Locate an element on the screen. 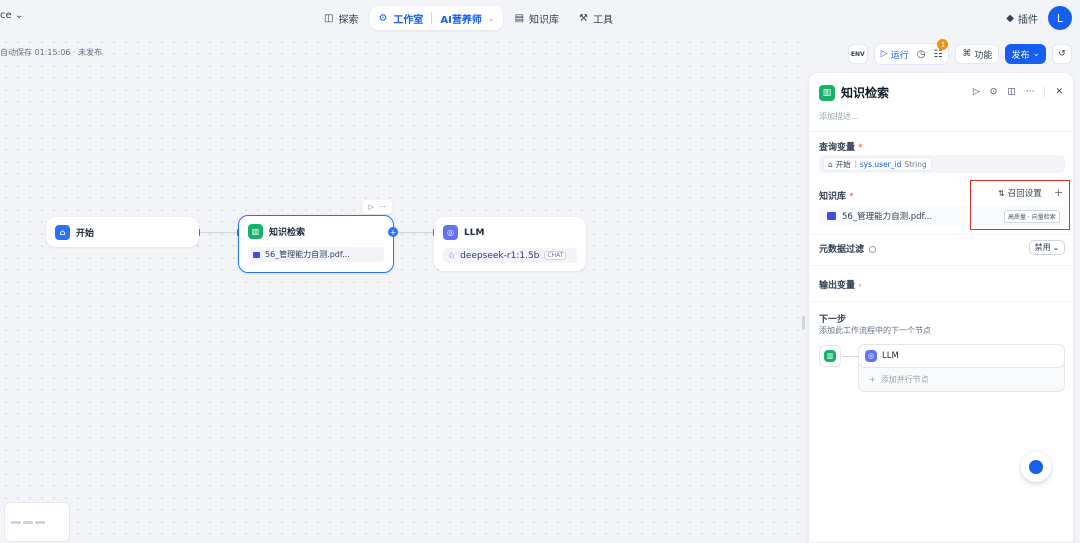  plugins-button: ◆ 插件 is located at coordinates (1022, 18).